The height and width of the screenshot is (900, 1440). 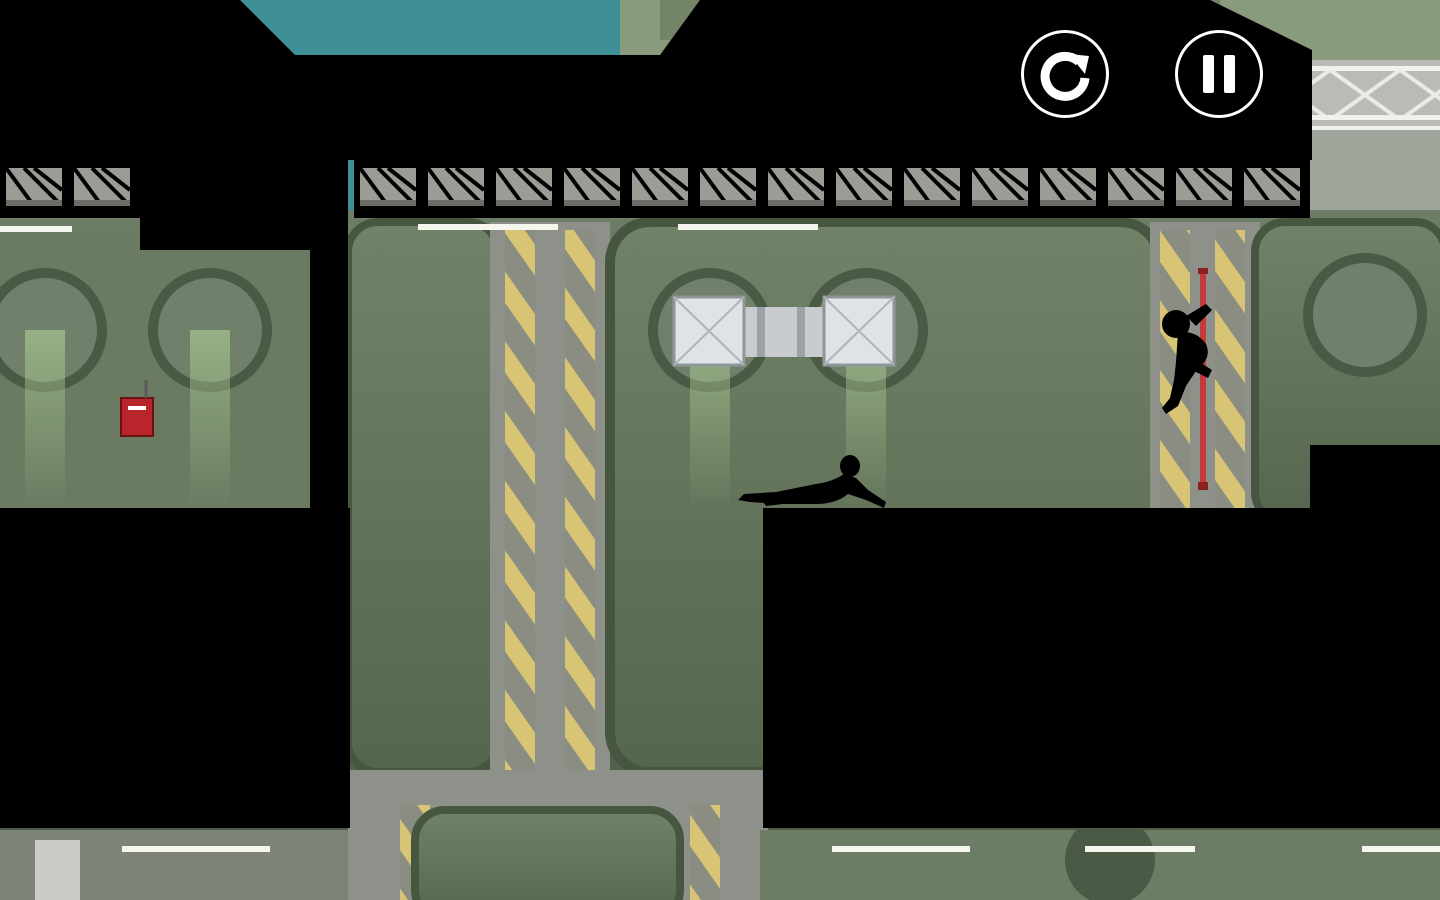 I want to click on pause-icon, so click(x=1219, y=74).